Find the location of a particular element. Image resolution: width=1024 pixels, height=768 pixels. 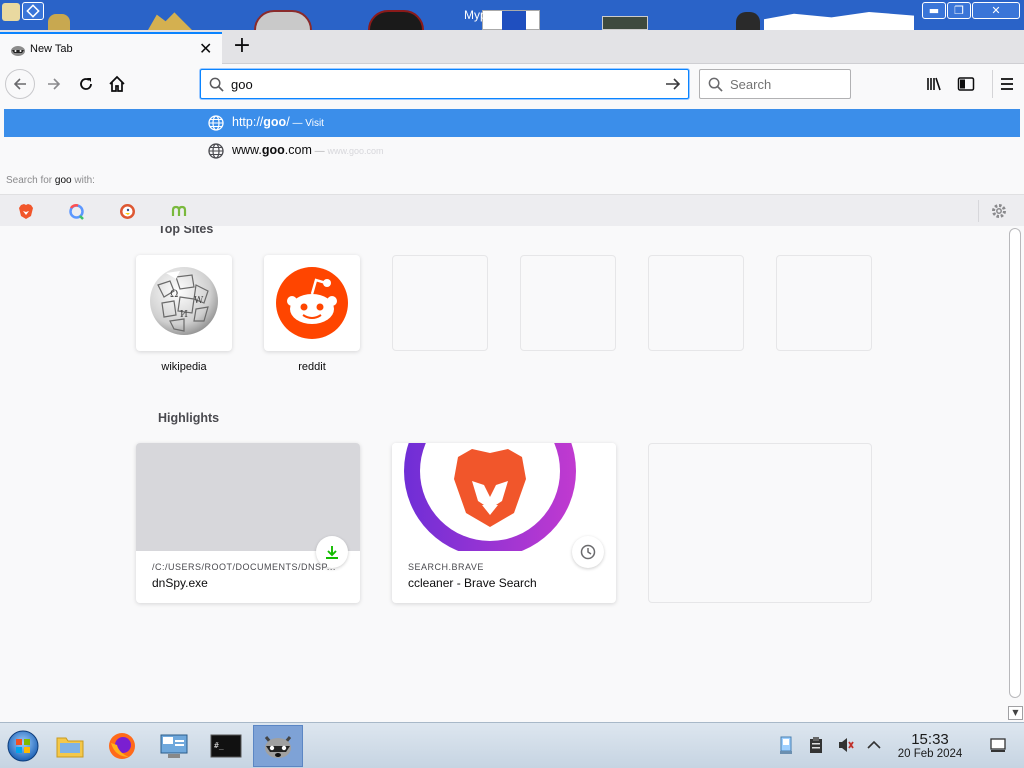

search-icon is located at coordinates (715, 84).